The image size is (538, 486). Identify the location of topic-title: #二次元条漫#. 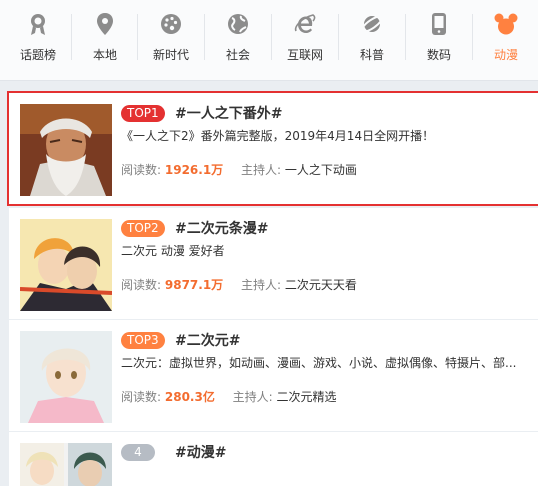
(221, 228).